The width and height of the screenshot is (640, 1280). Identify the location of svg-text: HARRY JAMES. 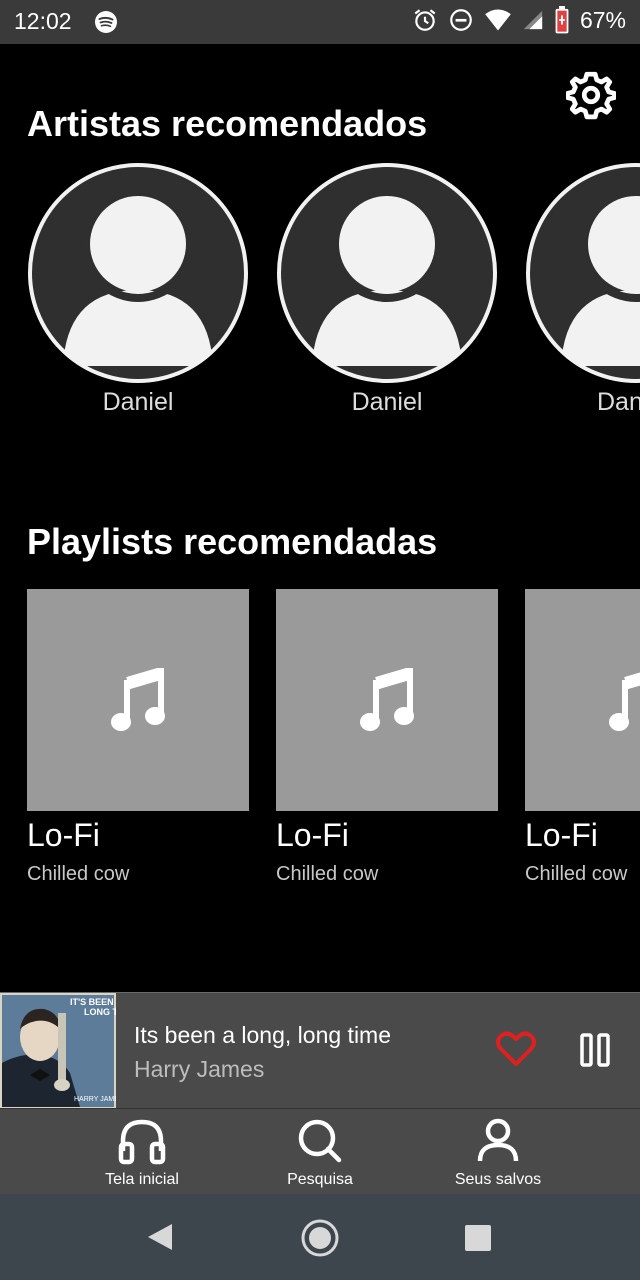
(95, 1099).